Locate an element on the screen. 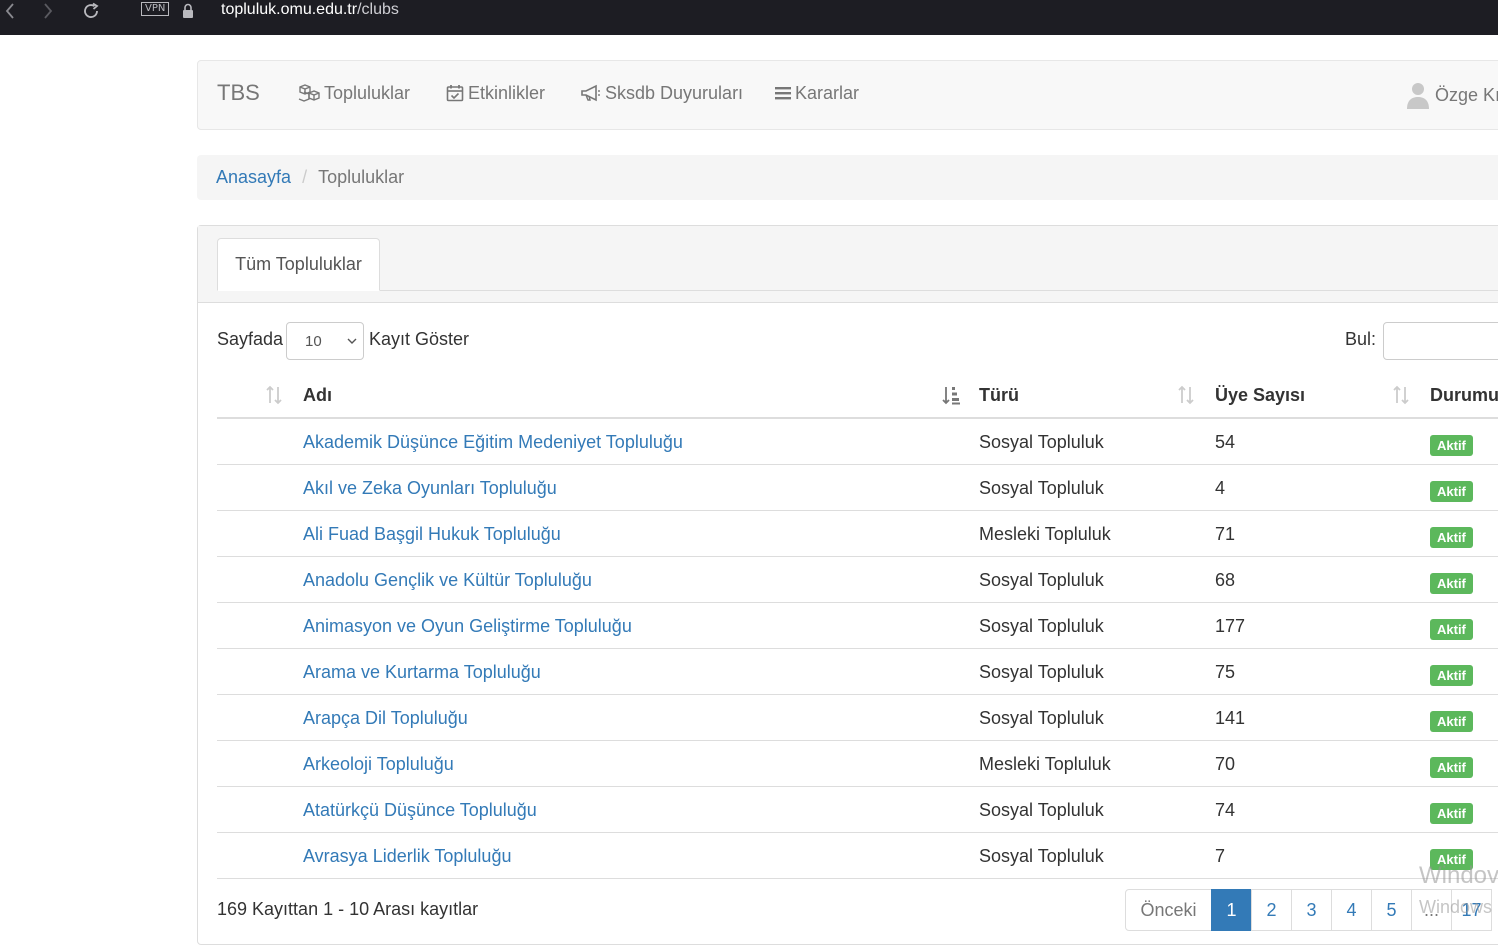 The image size is (1498, 945). url-domain: topluluk.omu.edu.tr is located at coordinates (289, 9).